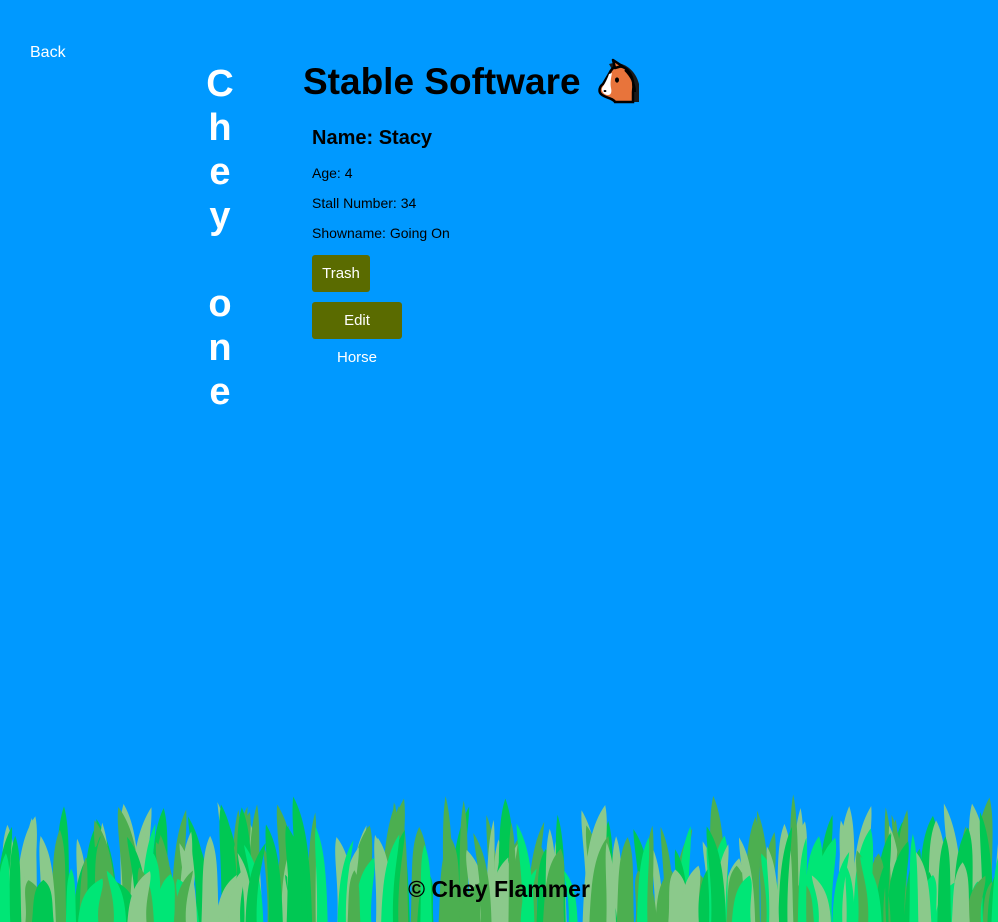  What do you see at coordinates (442, 81) in the screenshot?
I see `page-title-text: Stable Software` at bounding box center [442, 81].